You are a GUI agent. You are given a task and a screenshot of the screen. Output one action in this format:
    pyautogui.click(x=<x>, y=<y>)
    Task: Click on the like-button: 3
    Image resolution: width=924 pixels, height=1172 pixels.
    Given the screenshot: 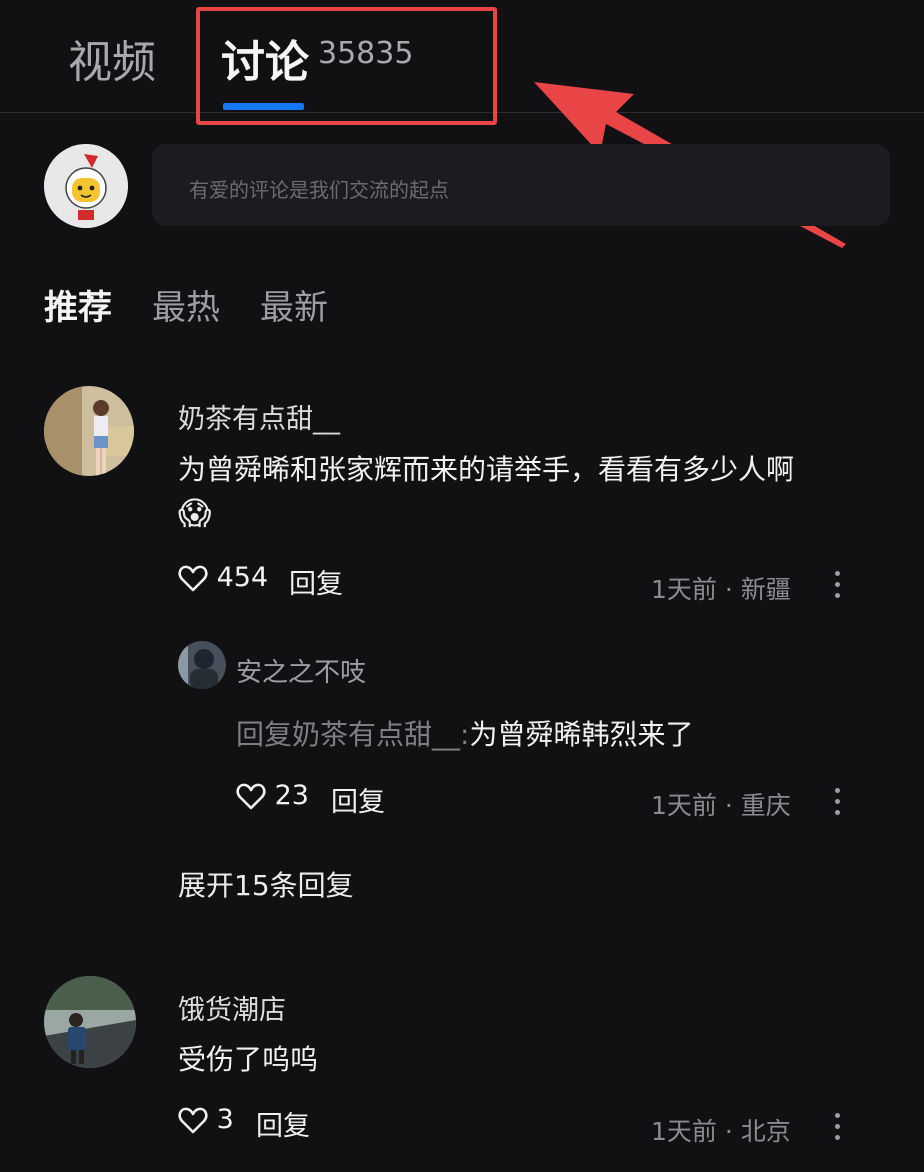 What is the action you would take?
    pyautogui.click(x=206, y=1119)
    